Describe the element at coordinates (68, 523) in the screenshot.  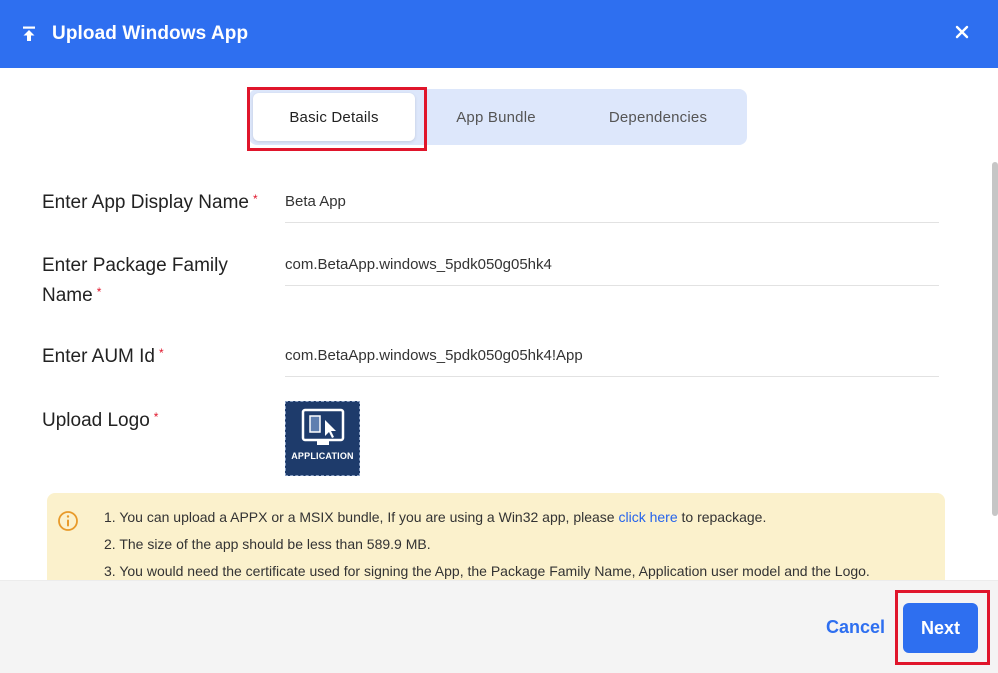
I see `info-icon` at that location.